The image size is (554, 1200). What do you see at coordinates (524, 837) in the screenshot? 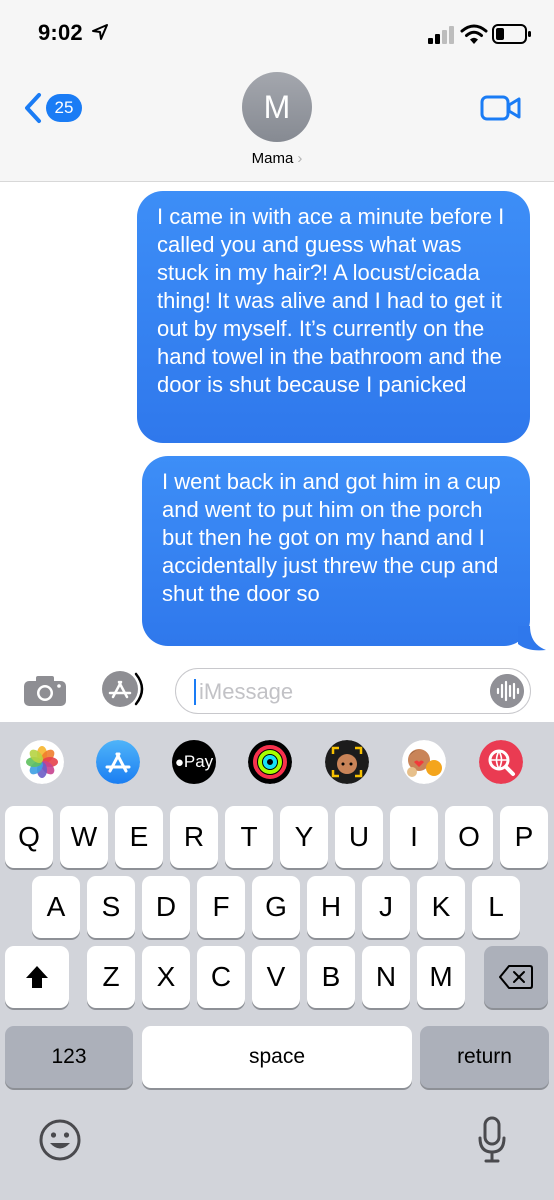
I see `key-p: P` at bounding box center [524, 837].